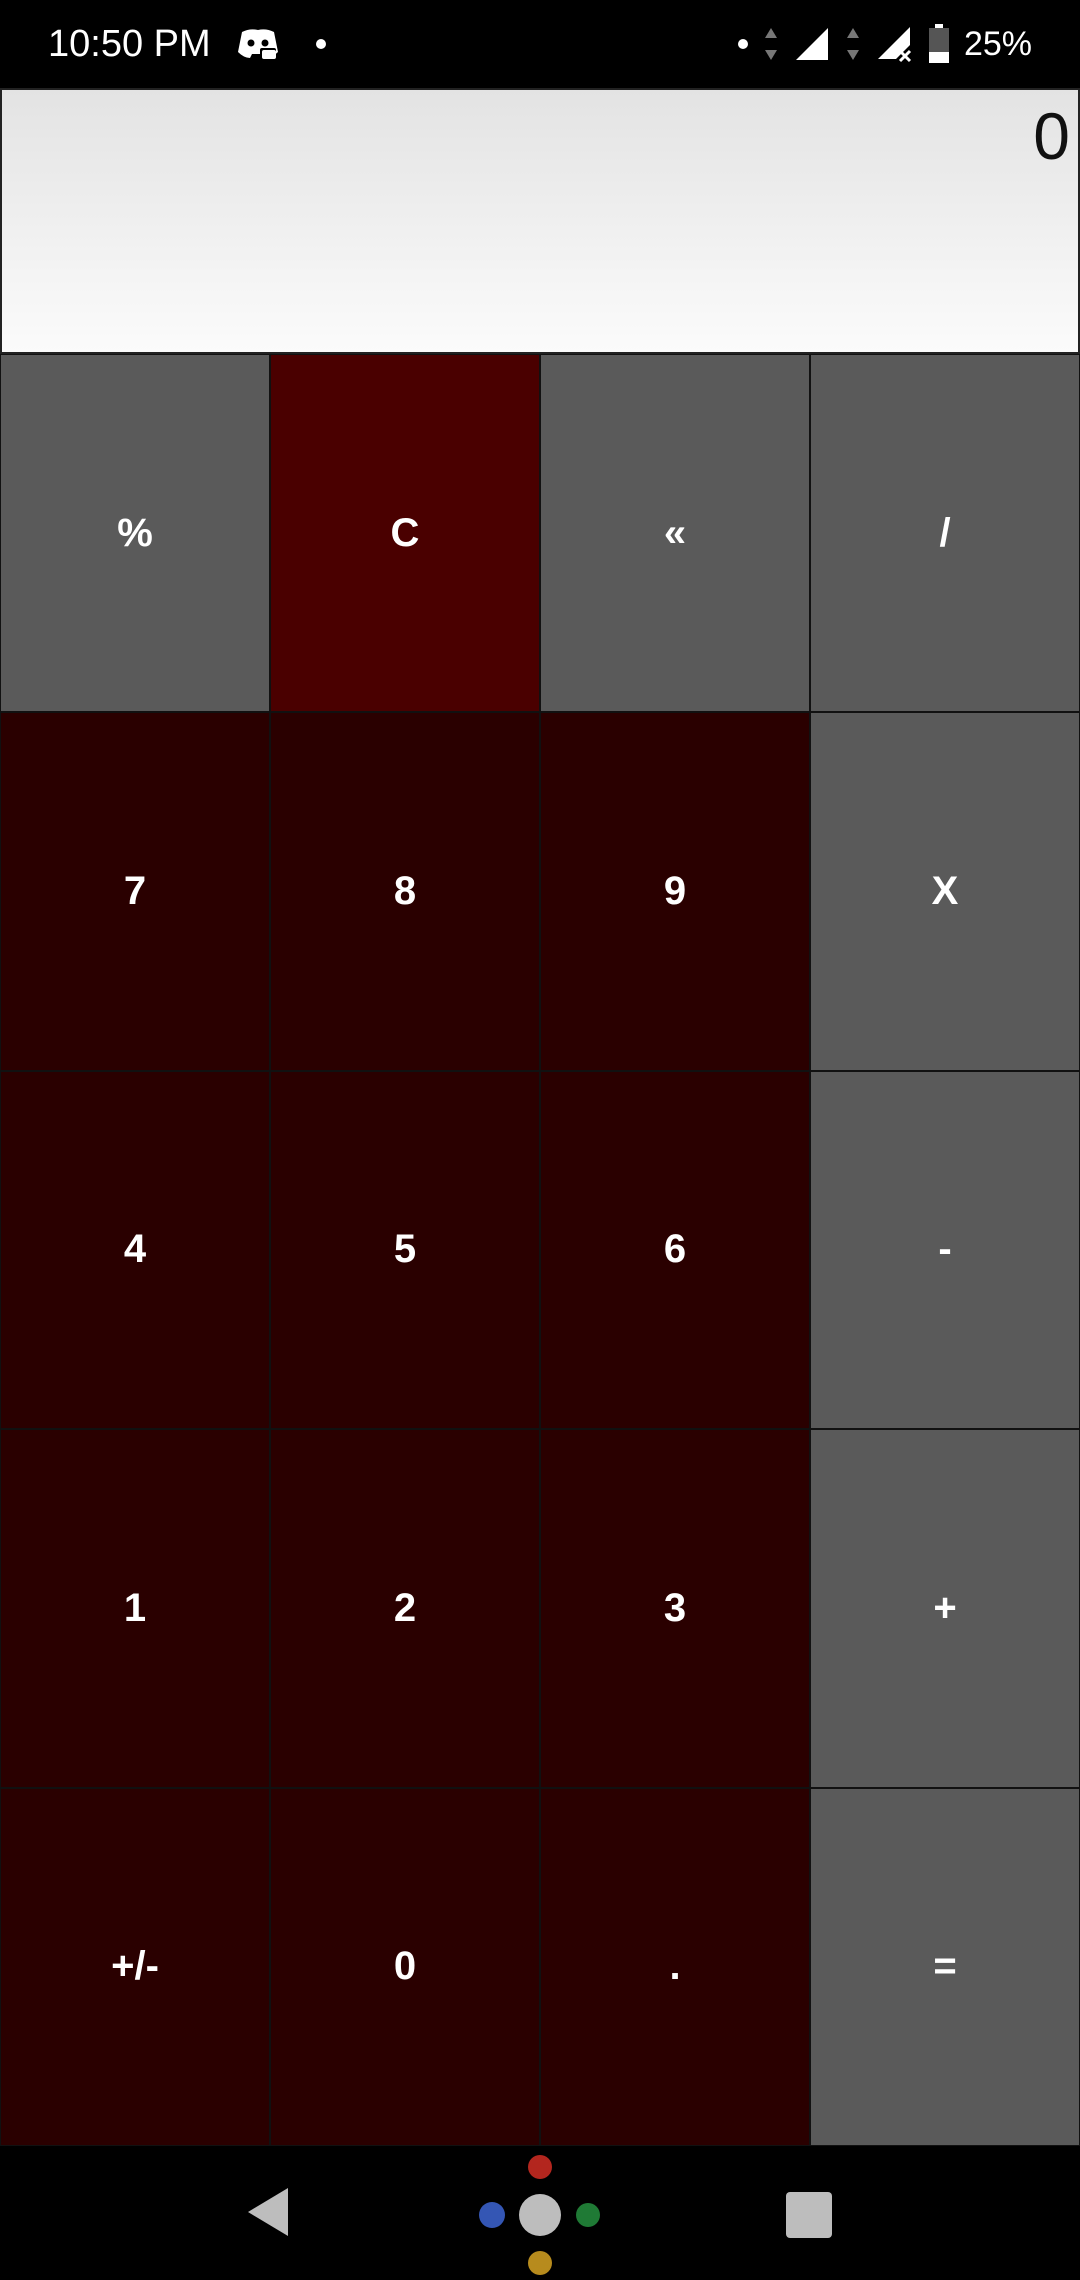 The height and width of the screenshot is (2280, 1080). What do you see at coordinates (938, 43) in the screenshot?
I see `battery-icon` at bounding box center [938, 43].